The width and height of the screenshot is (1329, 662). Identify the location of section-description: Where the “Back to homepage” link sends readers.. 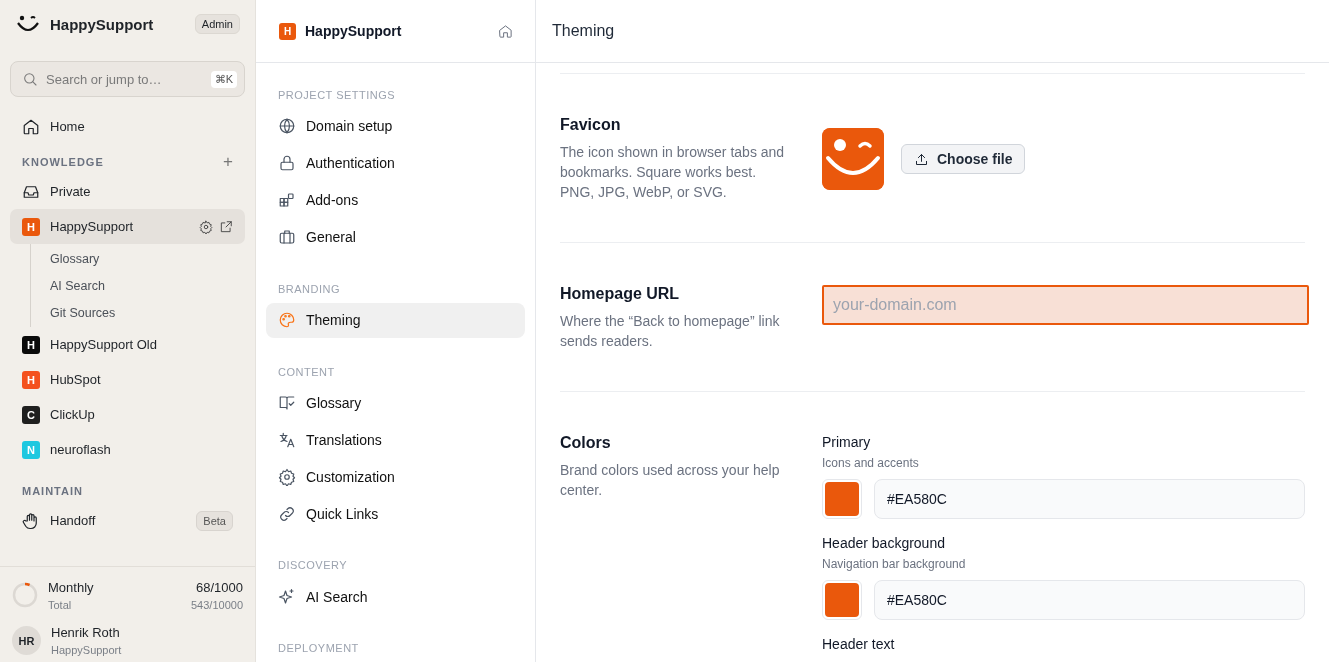
(670, 331).